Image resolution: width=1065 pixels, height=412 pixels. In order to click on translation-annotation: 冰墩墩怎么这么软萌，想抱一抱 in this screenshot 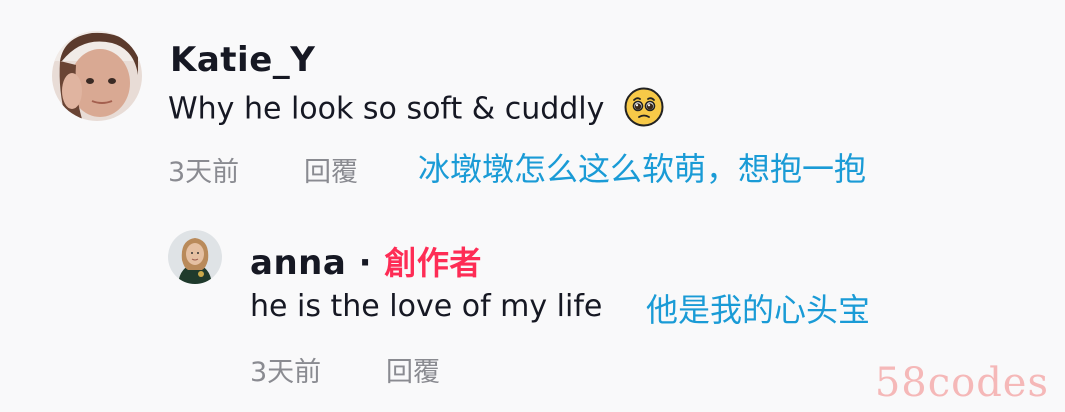, I will do `click(642, 169)`.